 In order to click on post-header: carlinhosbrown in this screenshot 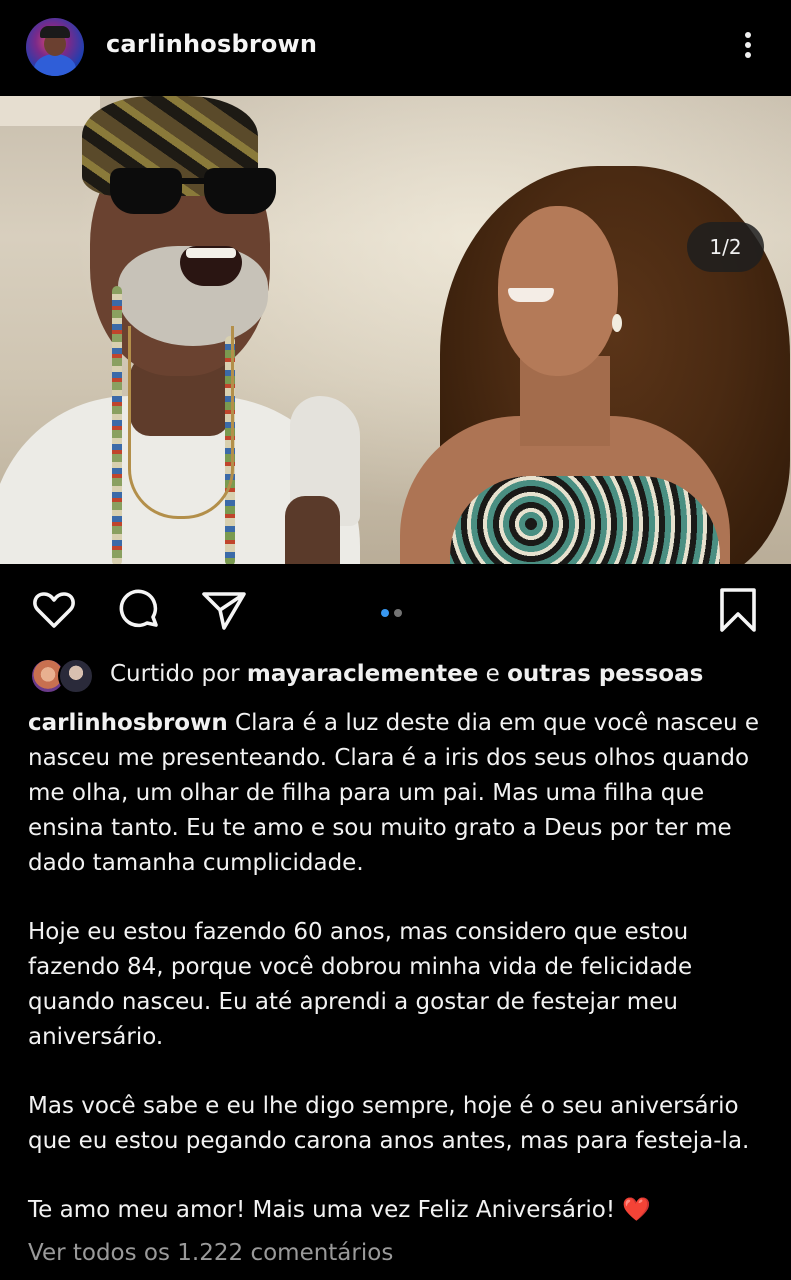, I will do `click(395, 48)`.